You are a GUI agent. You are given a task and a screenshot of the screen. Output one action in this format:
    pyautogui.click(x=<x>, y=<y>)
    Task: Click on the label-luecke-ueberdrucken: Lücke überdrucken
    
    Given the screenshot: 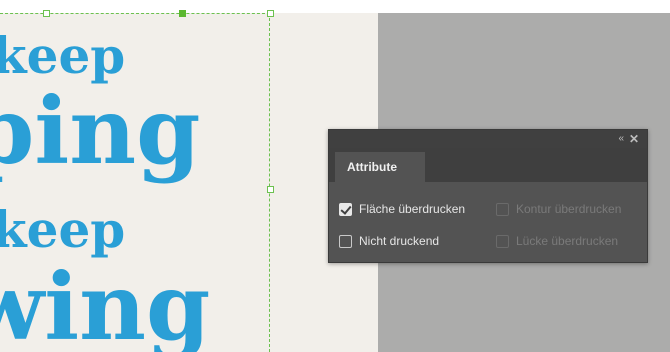 What is the action you would take?
    pyautogui.click(x=567, y=241)
    